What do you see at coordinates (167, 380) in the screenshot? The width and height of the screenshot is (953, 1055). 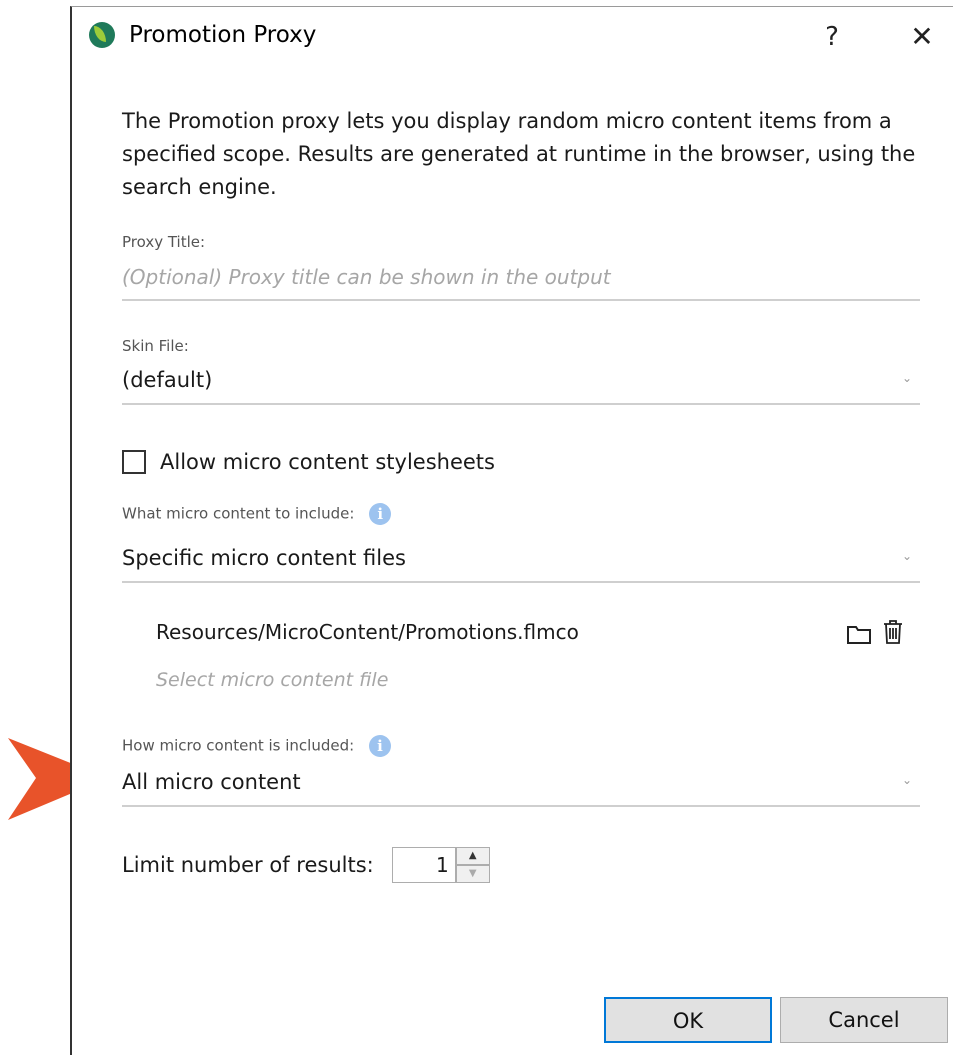 I see `skin-file-value: (default)` at bounding box center [167, 380].